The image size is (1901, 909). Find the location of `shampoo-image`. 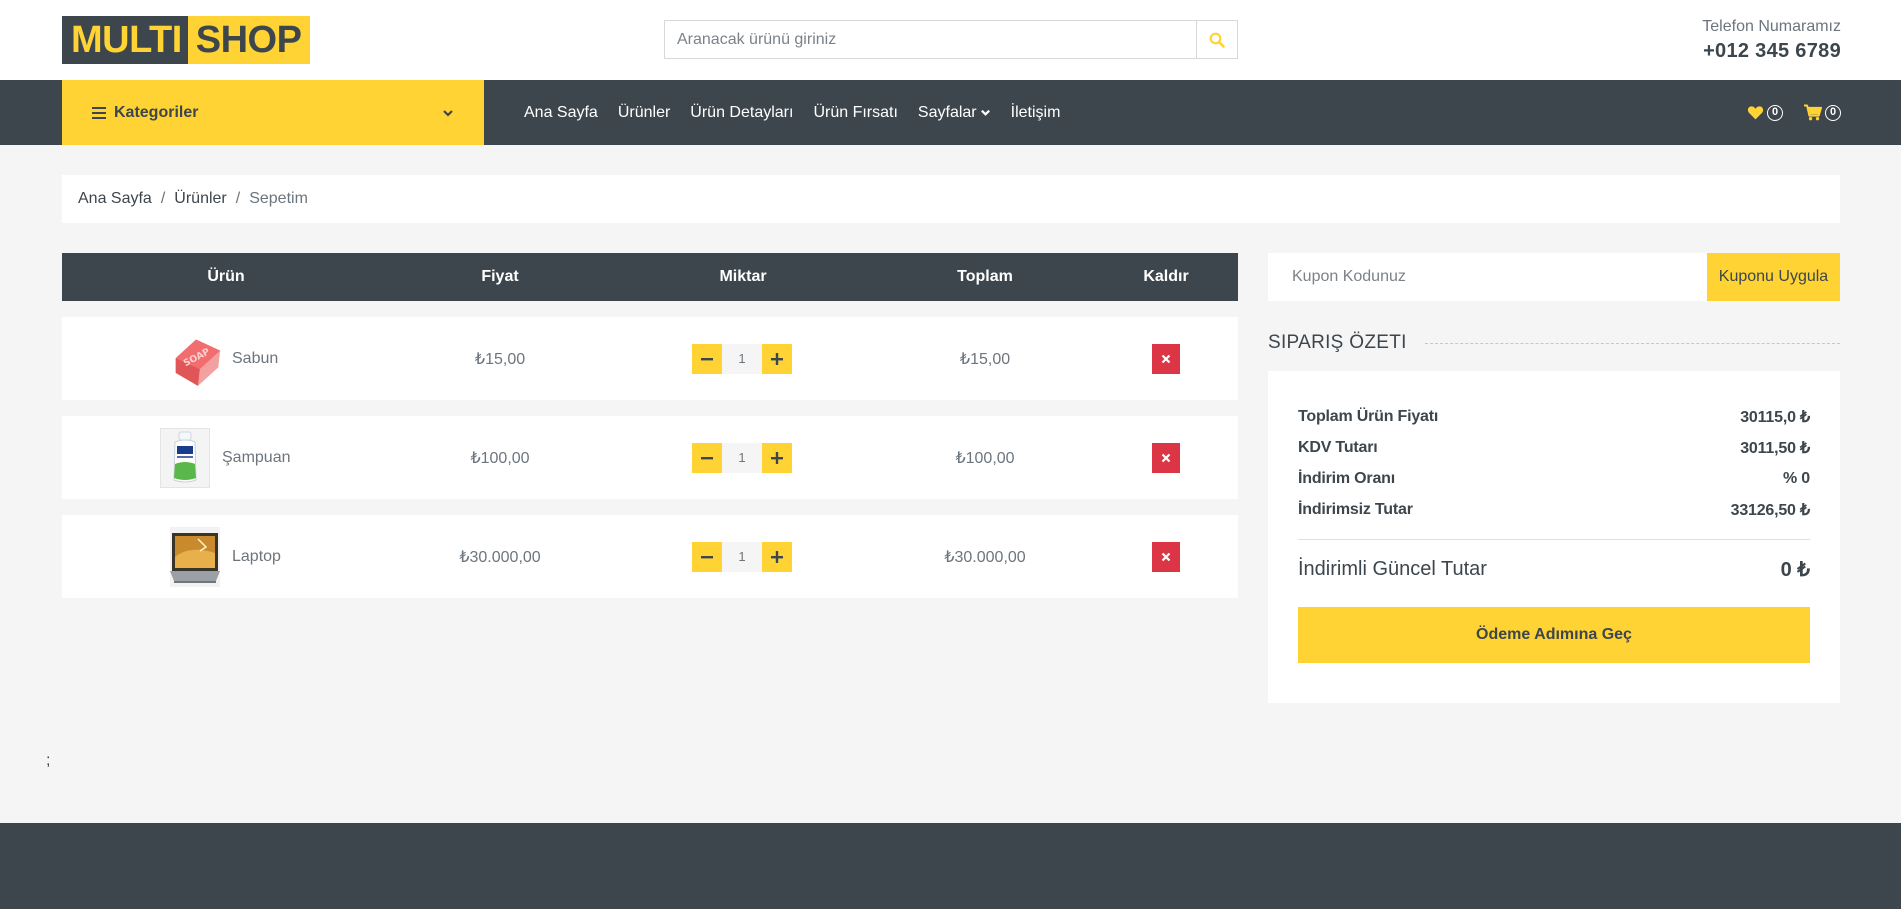

shampoo-image is located at coordinates (185, 457).